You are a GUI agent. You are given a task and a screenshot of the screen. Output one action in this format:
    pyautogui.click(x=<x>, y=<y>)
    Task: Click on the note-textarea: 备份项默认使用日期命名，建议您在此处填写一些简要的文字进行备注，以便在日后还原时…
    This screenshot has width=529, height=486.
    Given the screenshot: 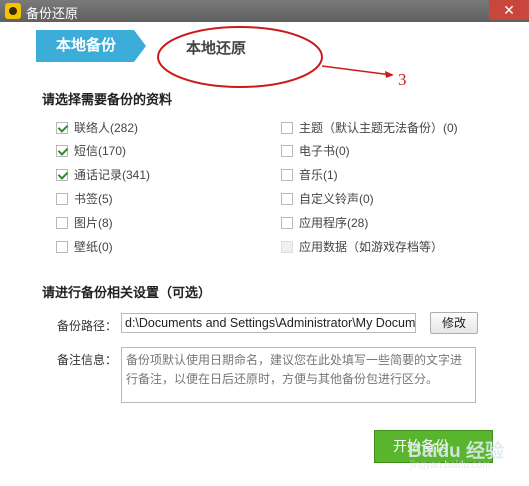 What is the action you would take?
    pyautogui.click(x=298, y=375)
    